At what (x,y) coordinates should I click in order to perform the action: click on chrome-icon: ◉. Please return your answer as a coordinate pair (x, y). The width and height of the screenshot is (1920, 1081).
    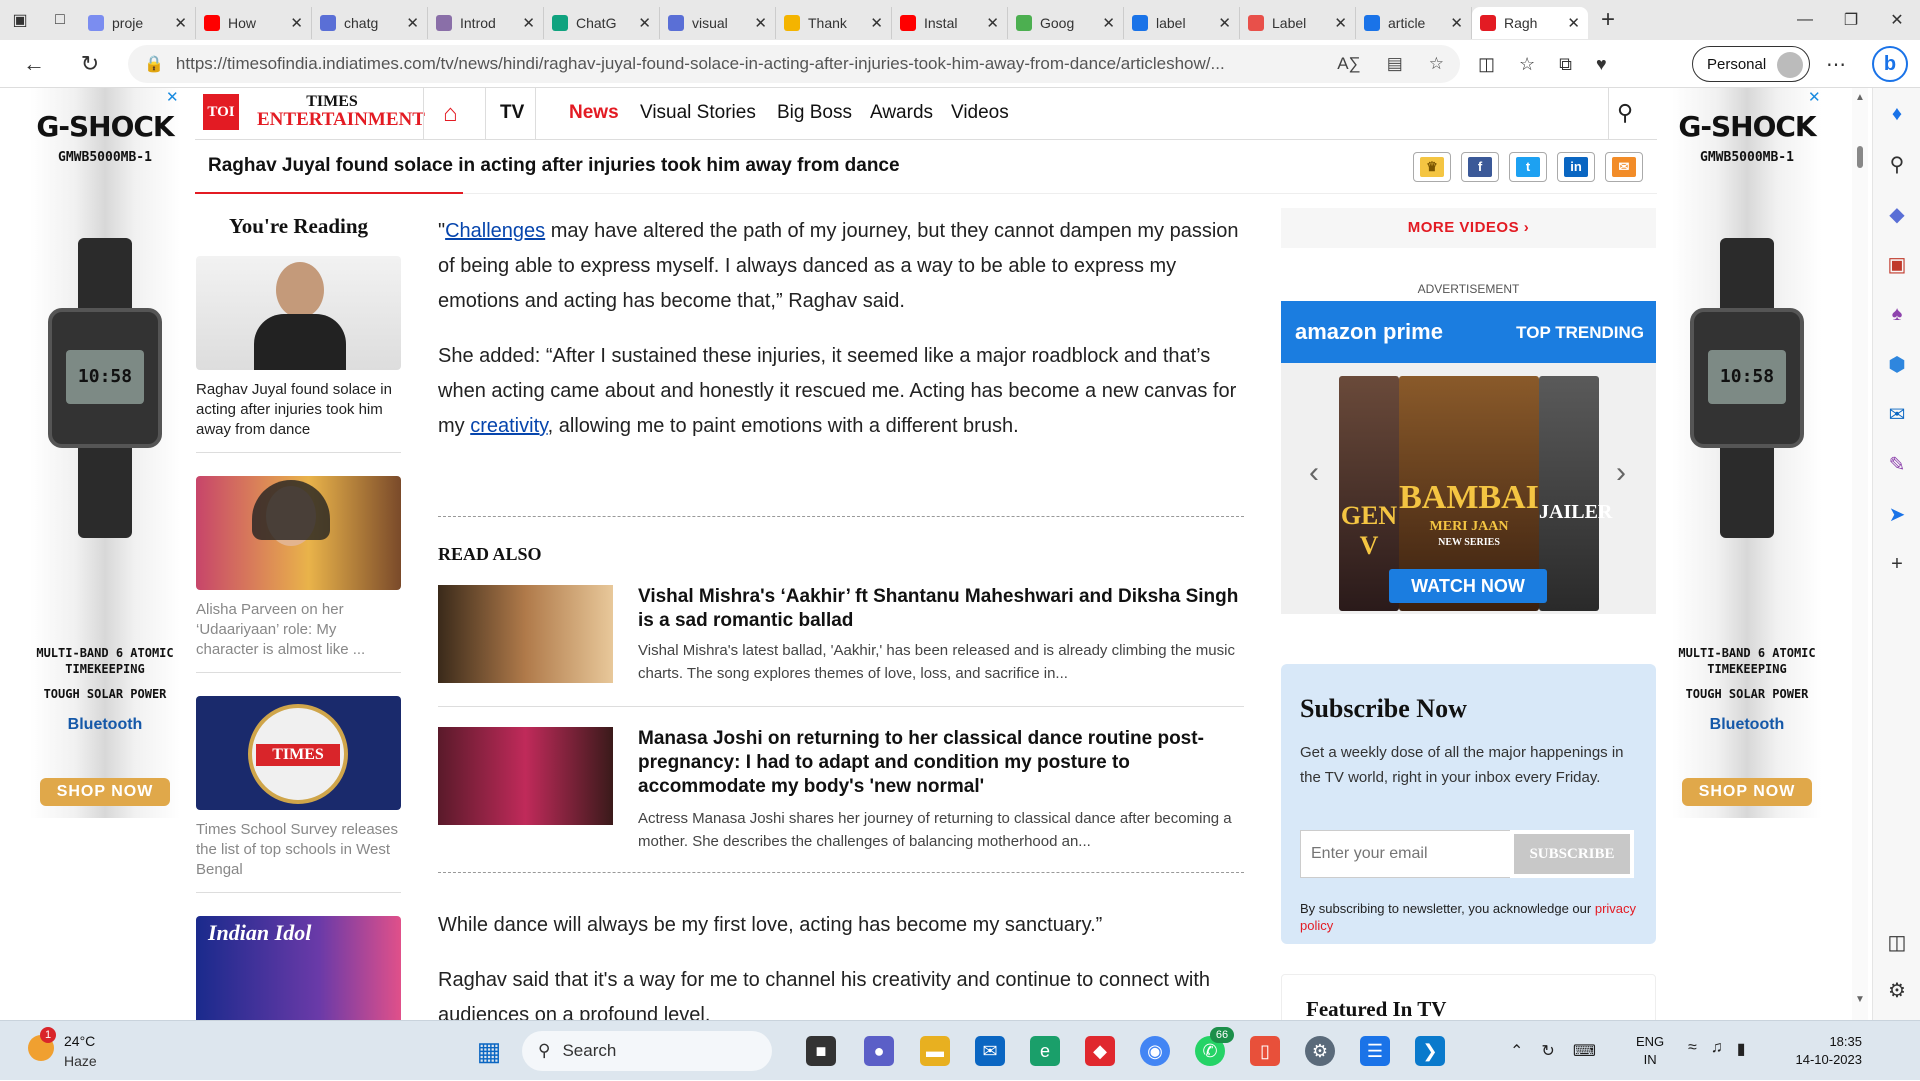
    Looking at the image, I should click on (1155, 1051).